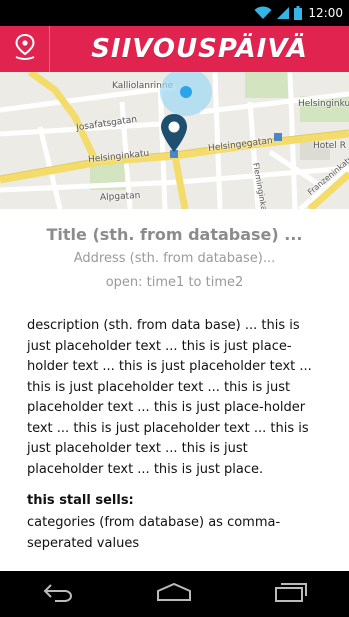  I want to click on wifi-icon, so click(263, 13).